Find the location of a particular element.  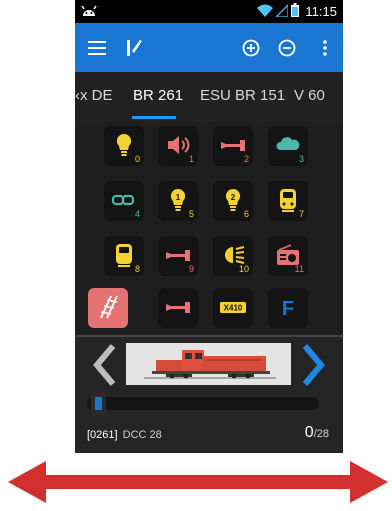

locomotive-image is located at coordinates (208, 364).